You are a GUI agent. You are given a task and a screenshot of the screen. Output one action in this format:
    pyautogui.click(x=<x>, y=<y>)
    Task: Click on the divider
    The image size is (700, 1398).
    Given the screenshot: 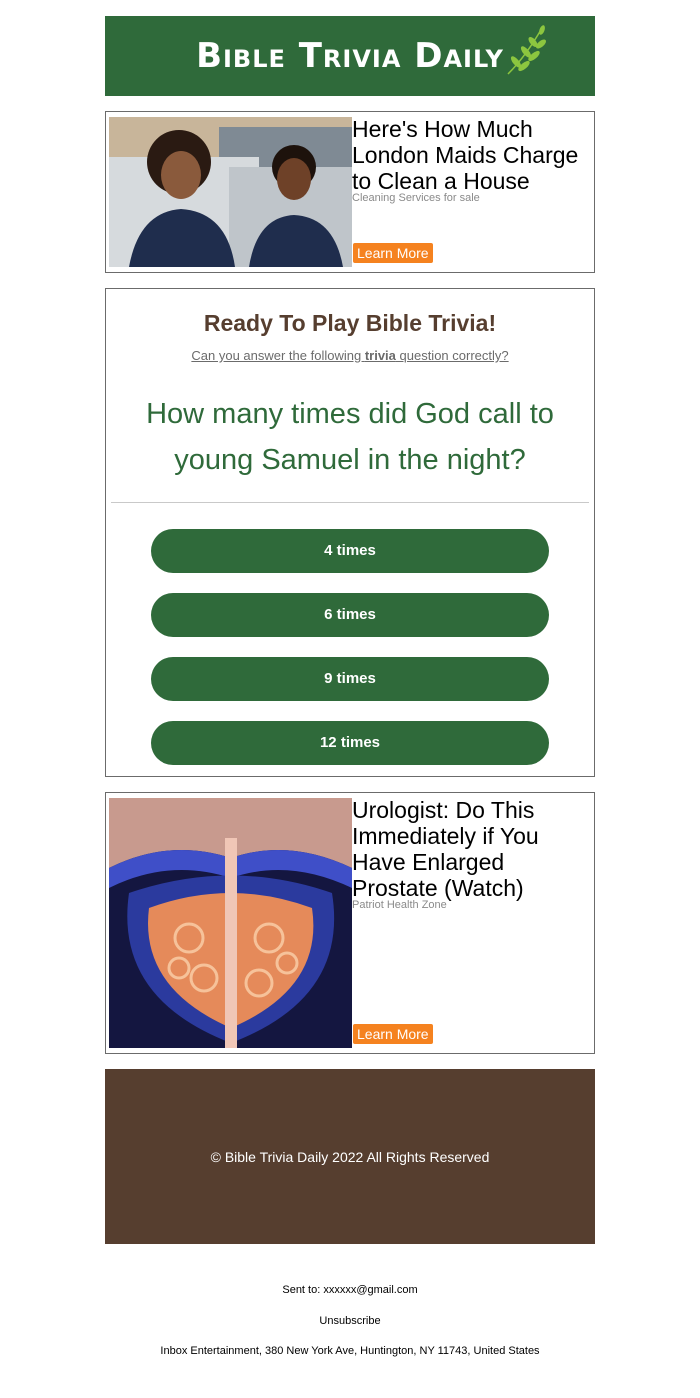 What is the action you would take?
    pyautogui.click(x=350, y=502)
    